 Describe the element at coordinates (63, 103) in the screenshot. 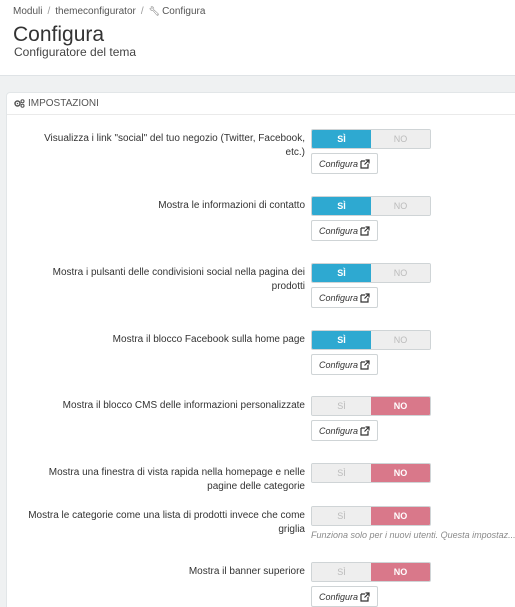

I see `panel-heading-label: IMPOSTAZIONI` at that location.